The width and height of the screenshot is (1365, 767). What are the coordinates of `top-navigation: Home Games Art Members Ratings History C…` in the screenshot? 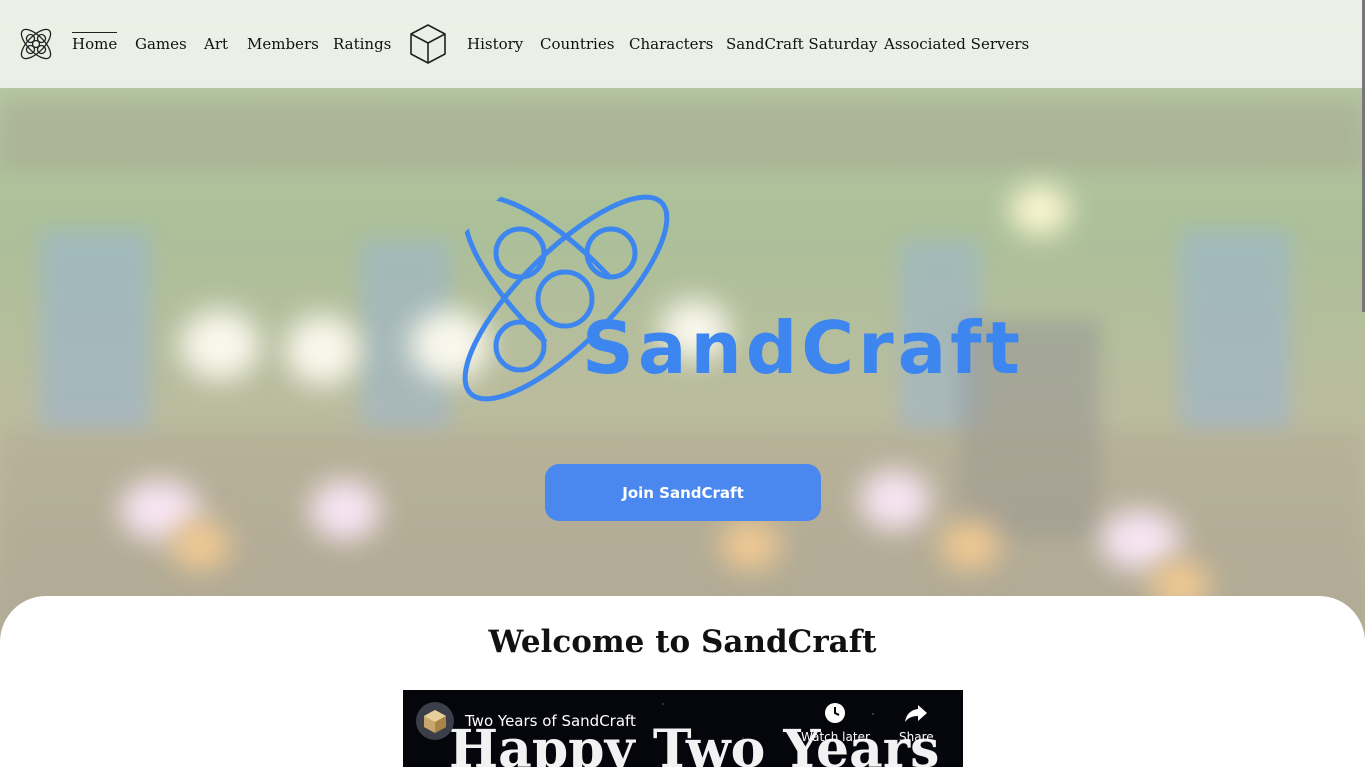 It's located at (682, 44).